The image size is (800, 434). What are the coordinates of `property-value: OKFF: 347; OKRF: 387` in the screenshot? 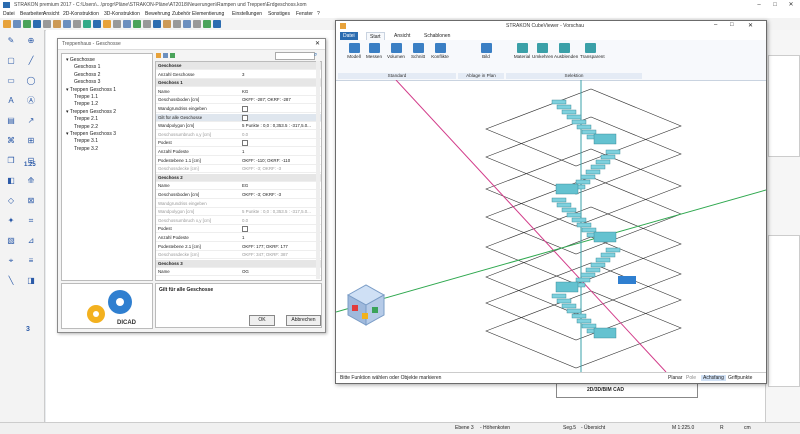 It's located at (265, 254).